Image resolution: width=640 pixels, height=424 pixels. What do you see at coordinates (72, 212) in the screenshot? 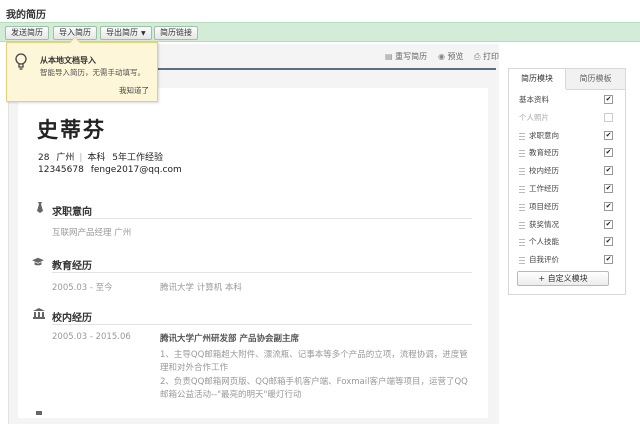
I see `section-title-intent: 求职意向` at bounding box center [72, 212].